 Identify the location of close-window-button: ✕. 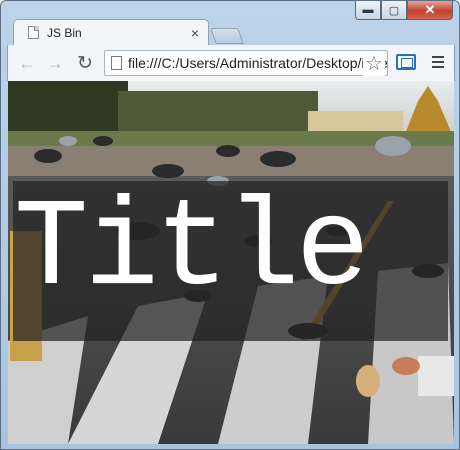
(430, 10).